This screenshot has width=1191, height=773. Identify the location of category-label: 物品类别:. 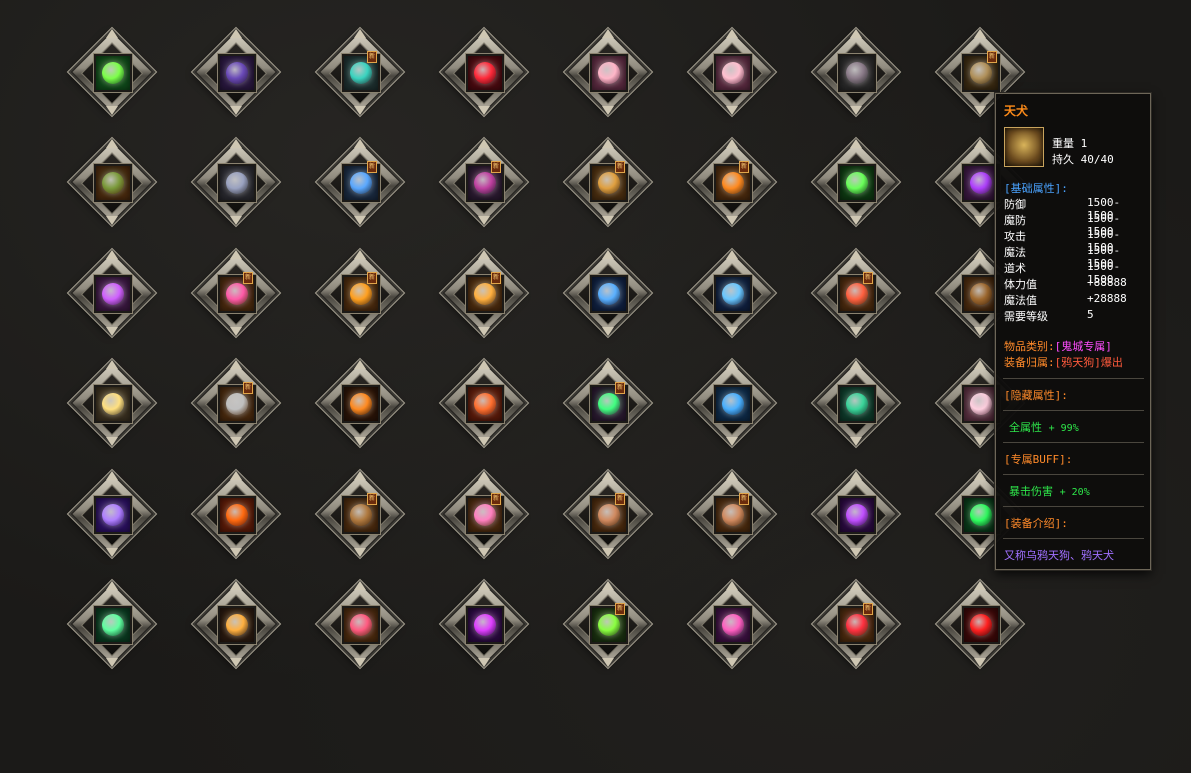
(1029, 346).